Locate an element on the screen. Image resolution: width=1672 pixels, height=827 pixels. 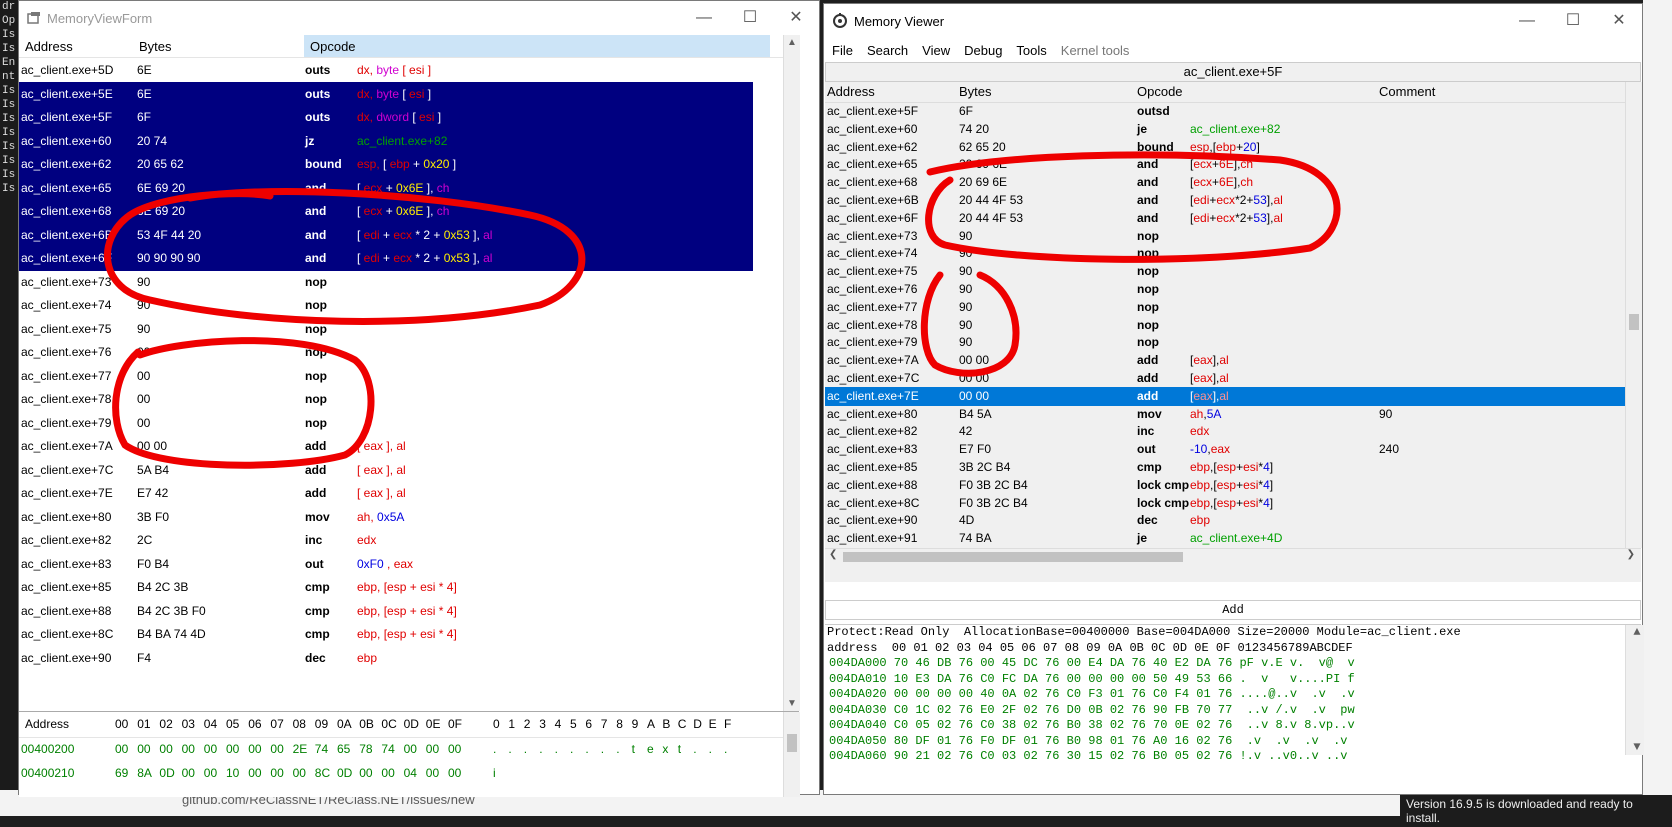
disasm-row: ac_client.exe+7A 00 00 add [ eax ], al is located at coordinates (386, 446).